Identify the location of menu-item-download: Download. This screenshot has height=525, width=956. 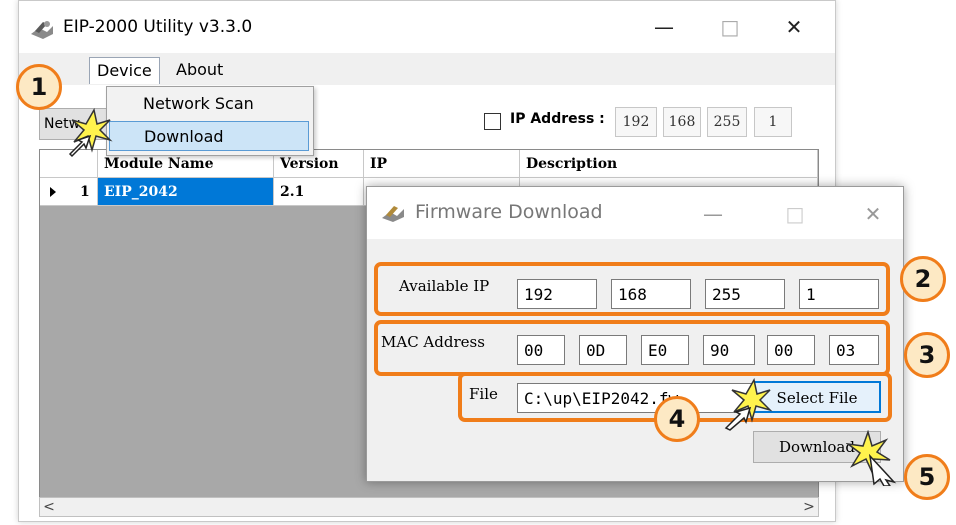
(209, 136).